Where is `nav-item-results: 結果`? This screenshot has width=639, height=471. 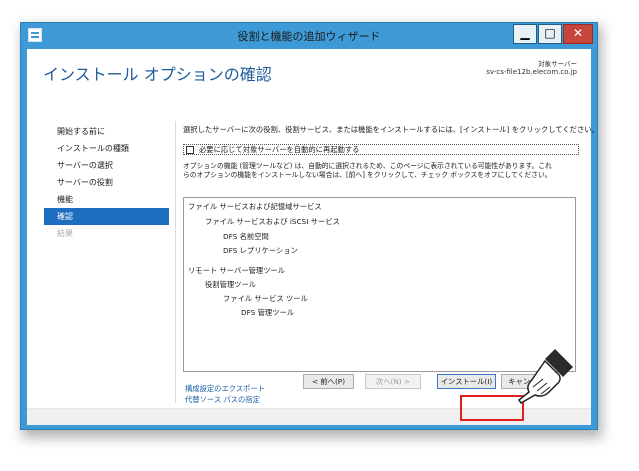 nav-item-results: 結果 is located at coordinates (65, 233).